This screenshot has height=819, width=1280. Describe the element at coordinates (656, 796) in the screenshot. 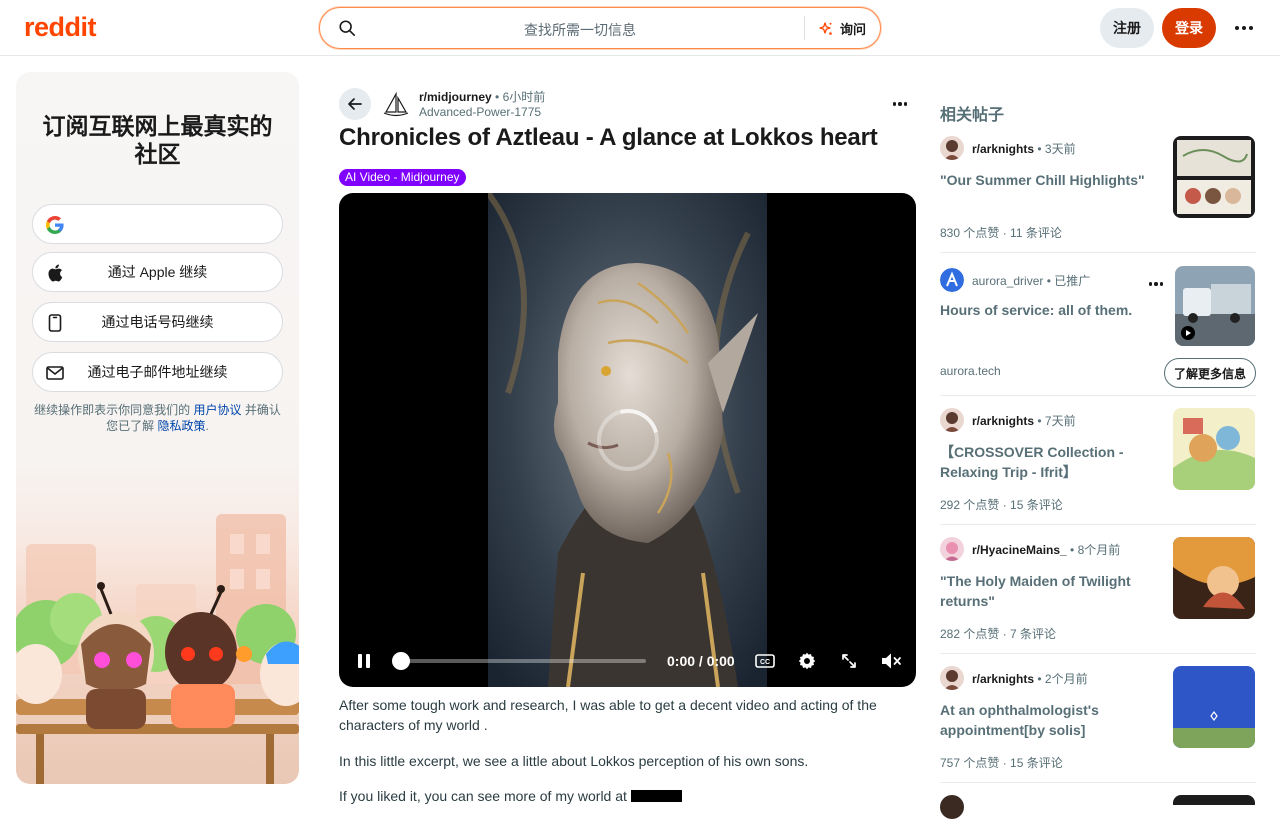

I see `redacted-link` at that location.